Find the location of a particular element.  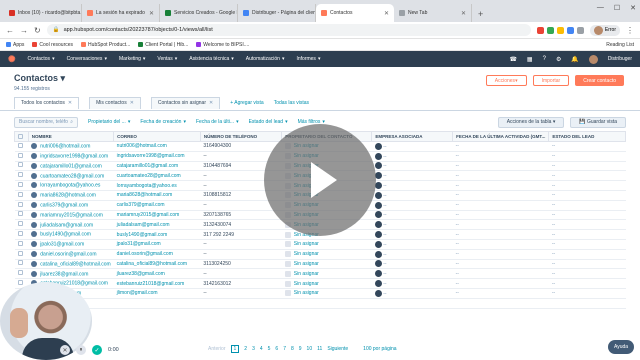

contact-email: cuartoamateo28@gmail.com is located at coordinates (149, 176).